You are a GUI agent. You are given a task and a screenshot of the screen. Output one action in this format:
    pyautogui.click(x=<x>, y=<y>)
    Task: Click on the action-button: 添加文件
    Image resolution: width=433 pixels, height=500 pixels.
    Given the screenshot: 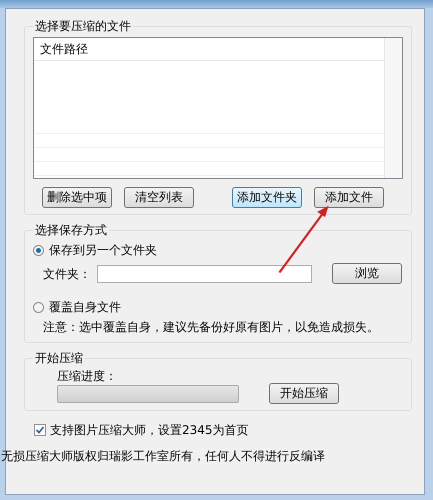 What is the action you would take?
    pyautogui.click(x=349, y=197)
    